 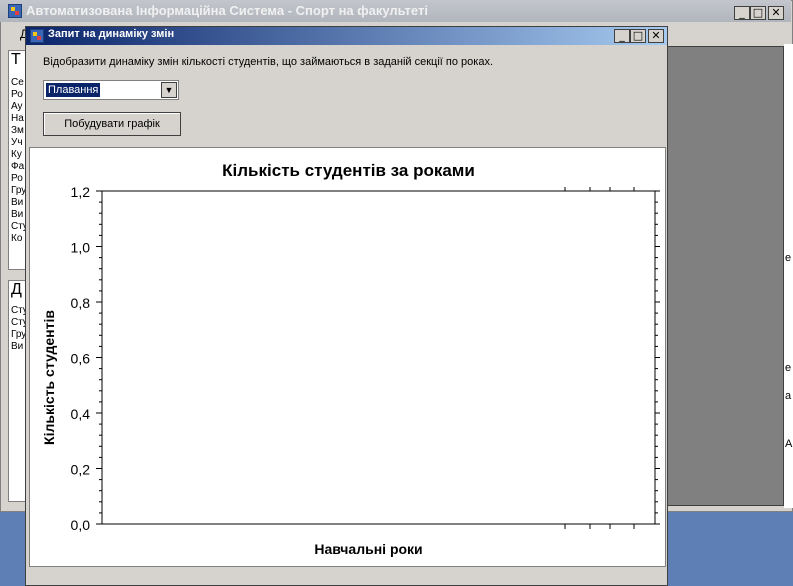 I want to click on section-select: Плавання ▼, so click(x=111, y=90).